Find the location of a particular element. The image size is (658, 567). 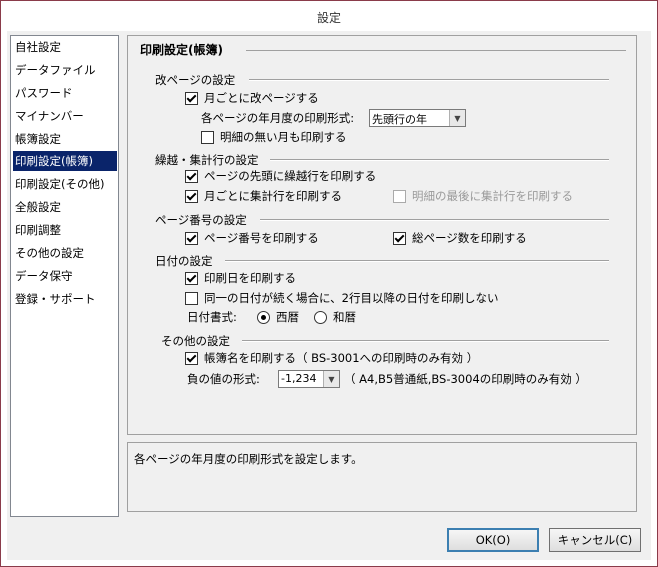

year-month-format-label: 各ページの年月度の印刷形式: is located at coordinates (278, 118).